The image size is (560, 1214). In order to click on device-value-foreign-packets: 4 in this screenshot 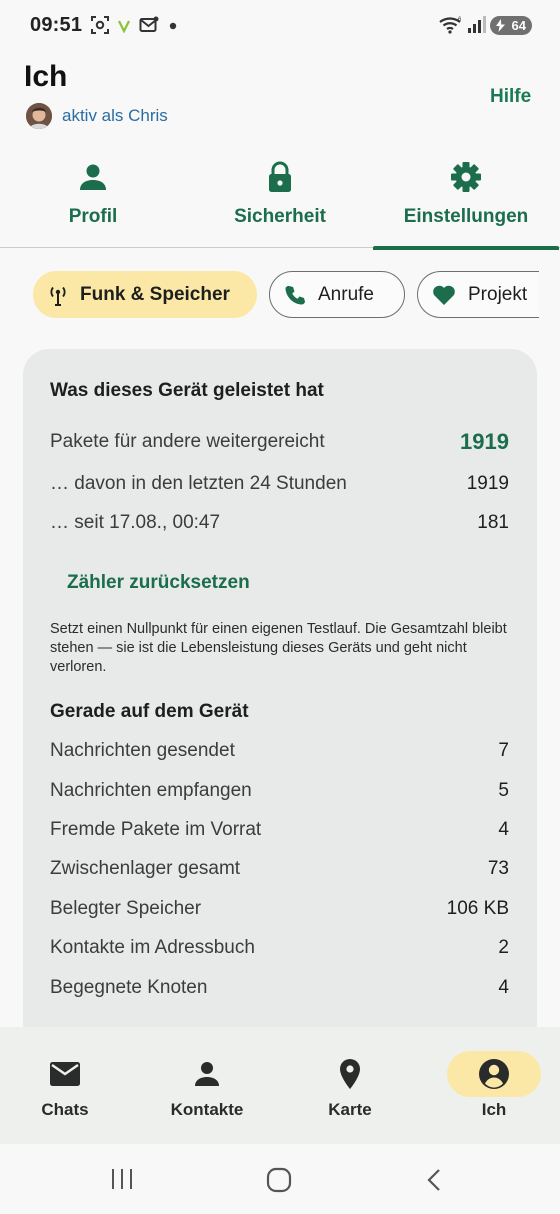, I will do `click(503, 829)`.